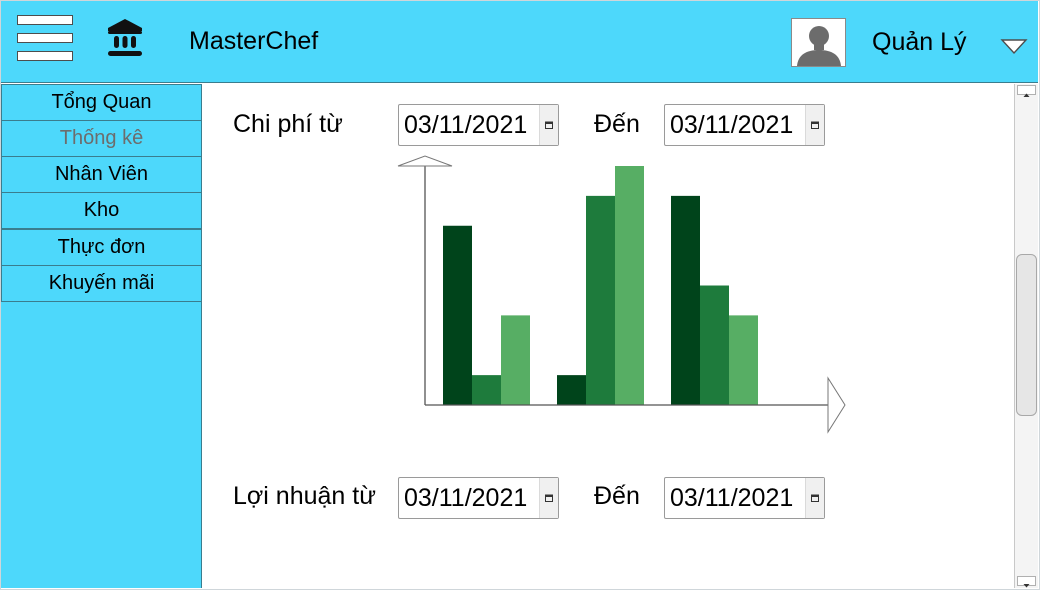 This screenshot has width=1040, height=595. Describe the element at coordinates (1026, 582) in the screenshot. I see `scroll-down-icon` at that location.